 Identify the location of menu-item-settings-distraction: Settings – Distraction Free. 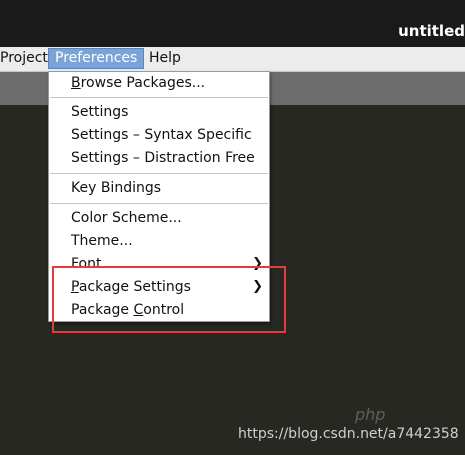
(163, 158).